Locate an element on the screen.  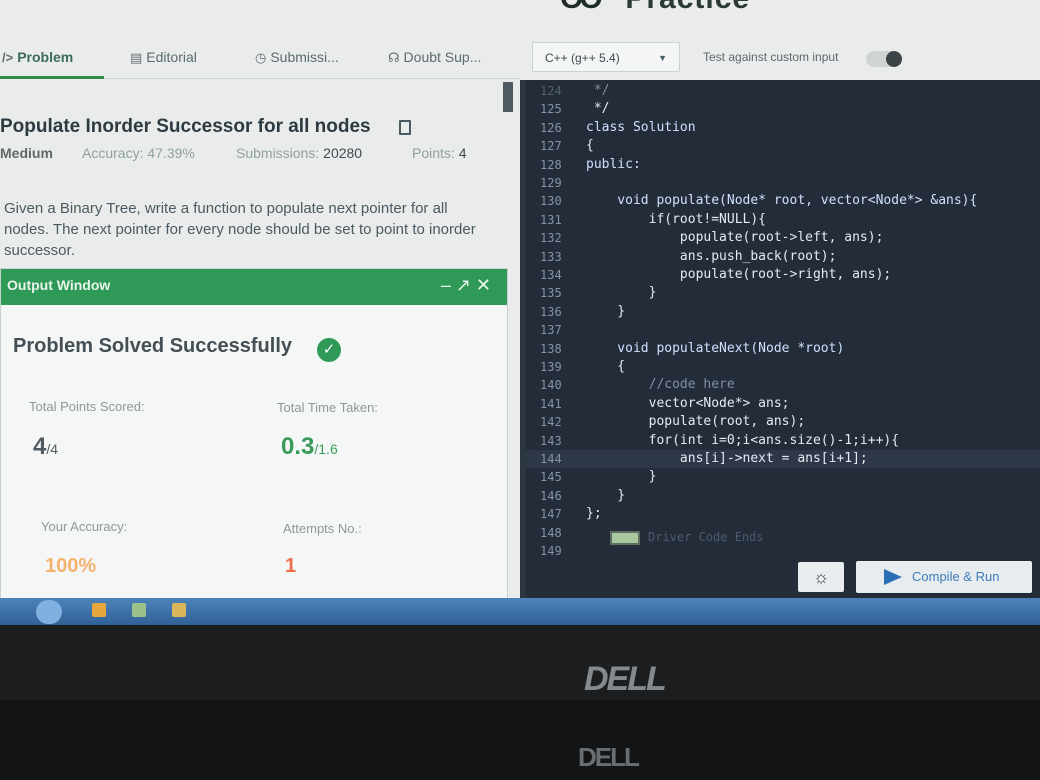
points-label: Total Points Scored: is located at coordinates (87, 406).